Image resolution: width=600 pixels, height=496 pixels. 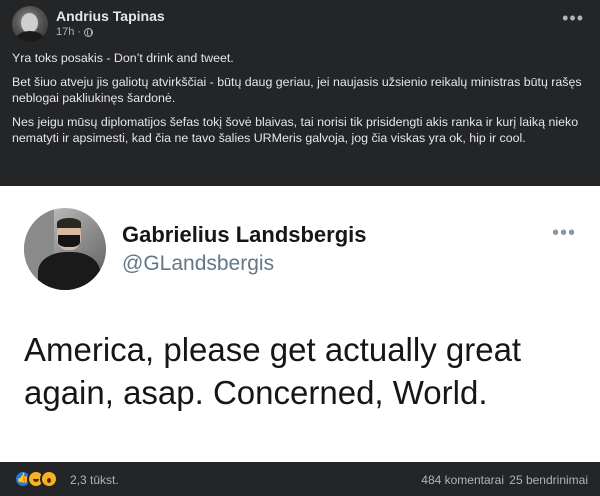 I want to click on tweet-author-handle: @GLandsbergis, so click(x=198, y=263).